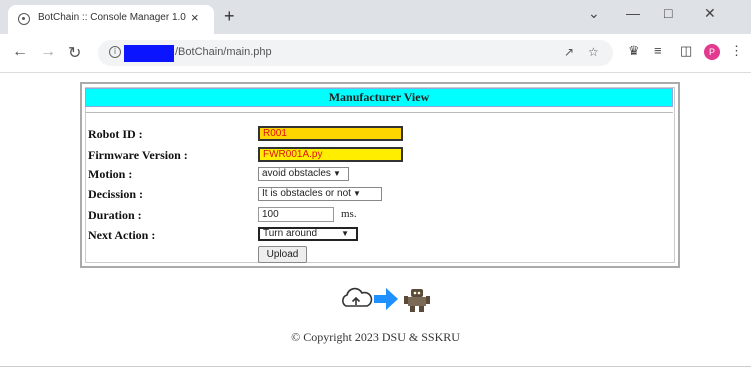  I want to click on icon-row, so click(387, 301).